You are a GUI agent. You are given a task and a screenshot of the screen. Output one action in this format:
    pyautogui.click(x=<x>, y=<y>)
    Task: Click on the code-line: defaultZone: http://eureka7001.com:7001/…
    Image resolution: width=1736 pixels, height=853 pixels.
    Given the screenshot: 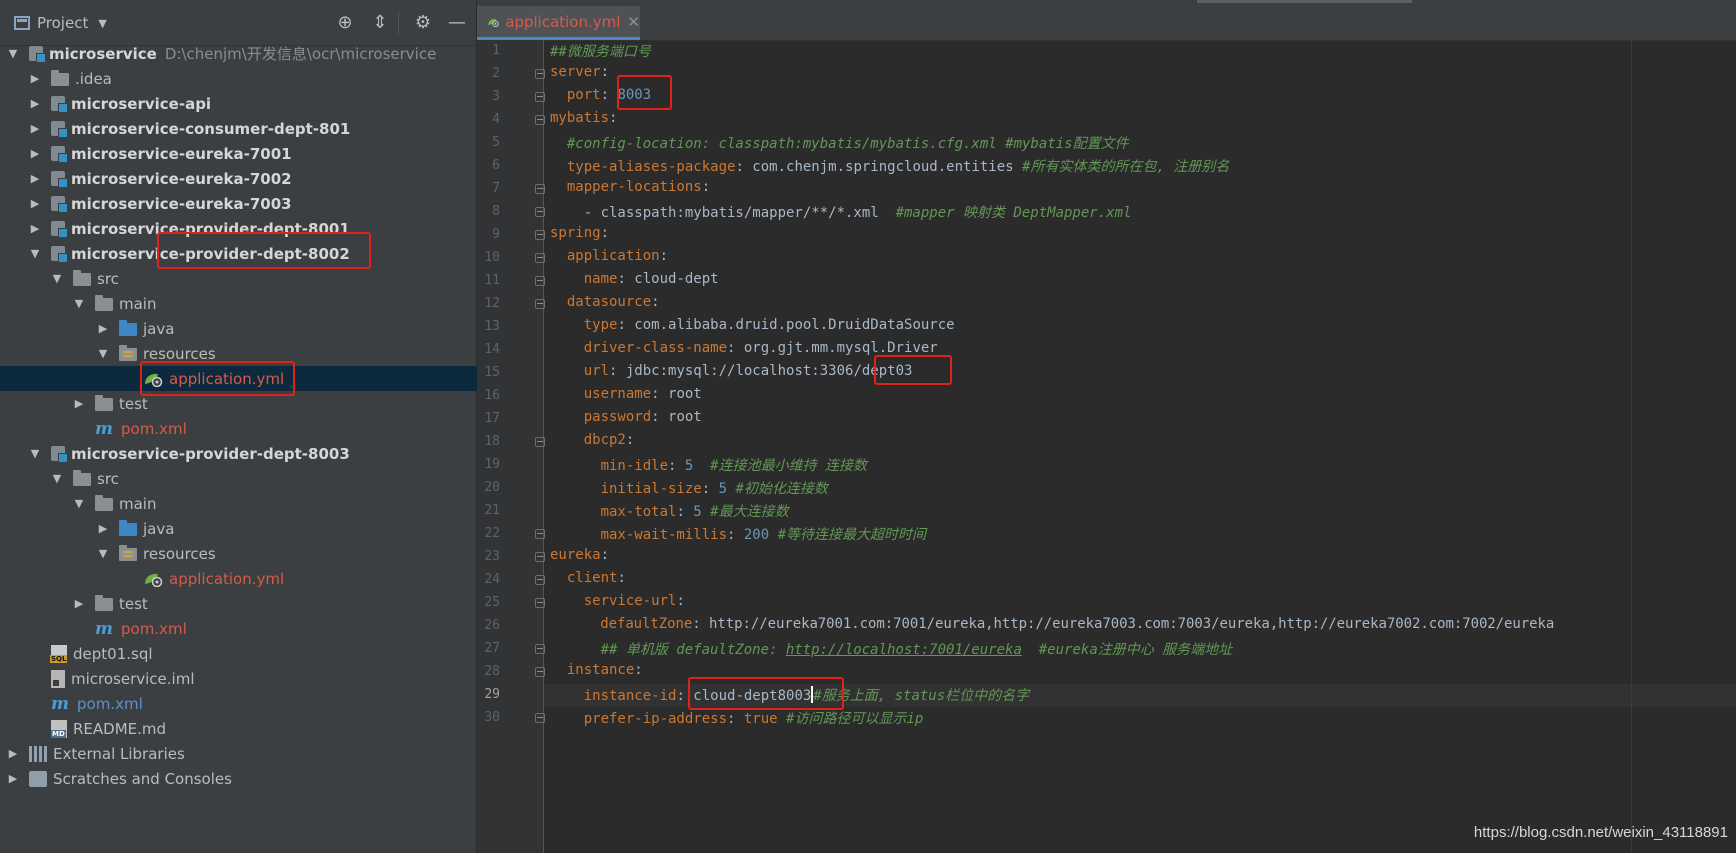 What is the action you would take?
    pyautogui.click(x=1052, y=624)
    